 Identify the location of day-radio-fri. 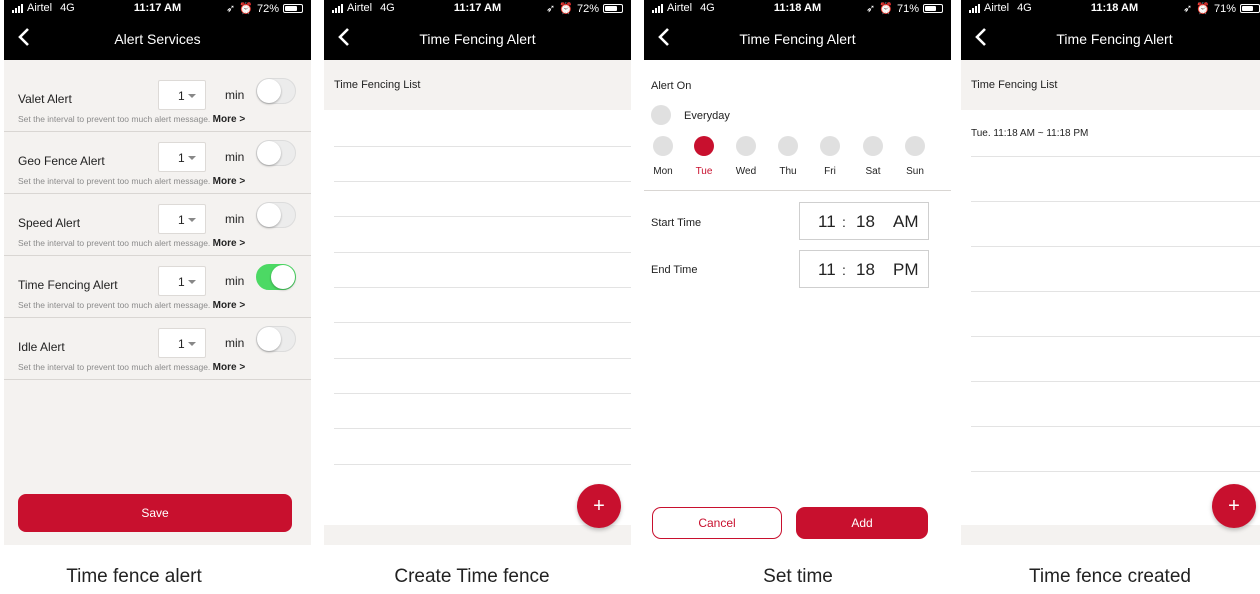
(830, 146).